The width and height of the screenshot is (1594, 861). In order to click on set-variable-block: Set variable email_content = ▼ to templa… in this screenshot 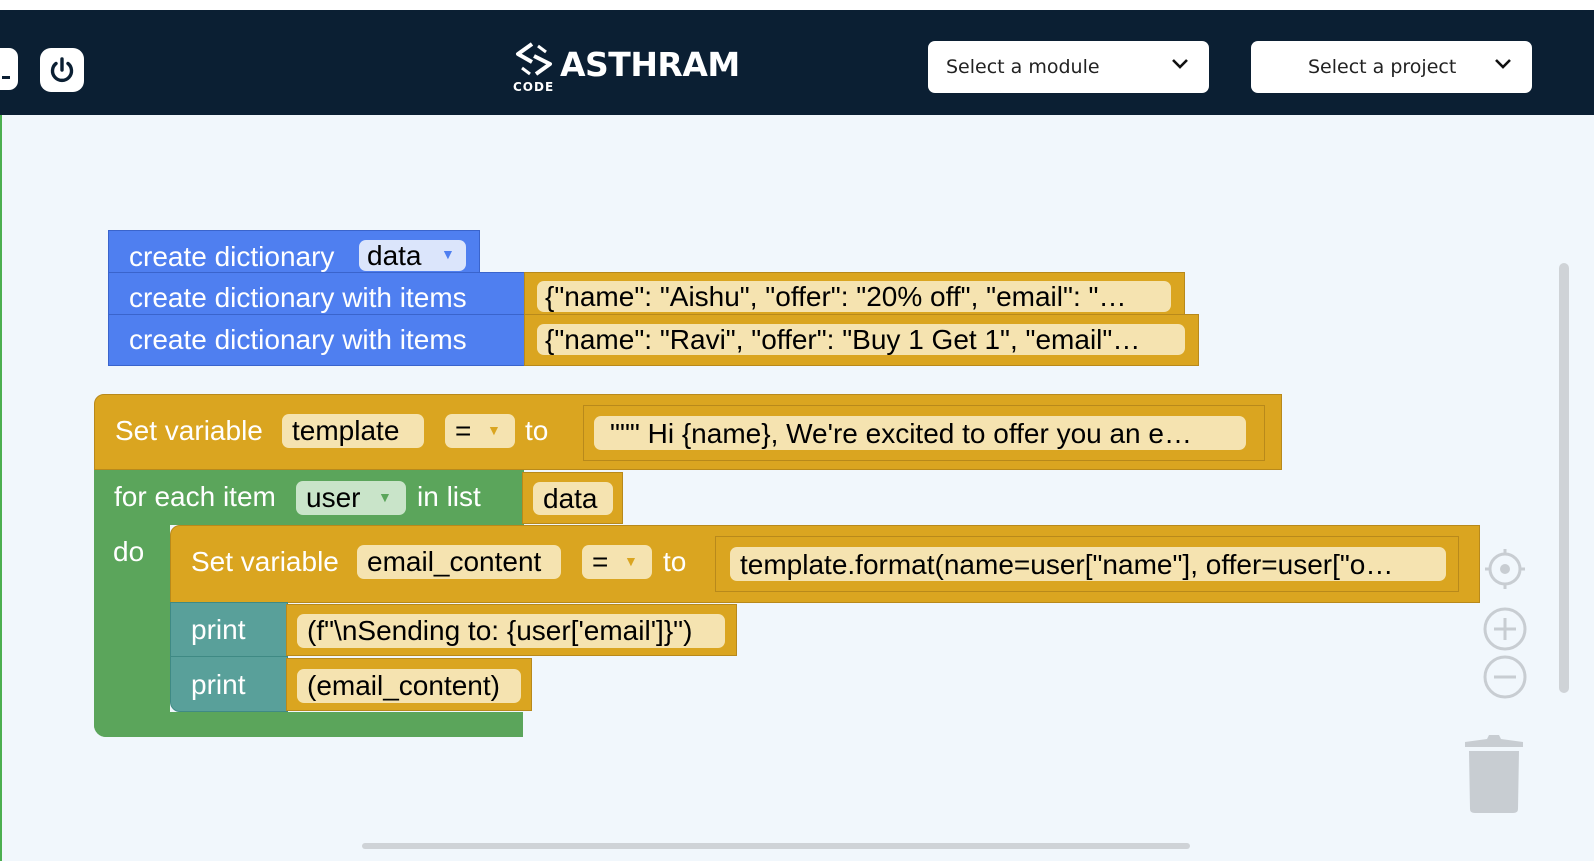, I will do `click(825, 564)`.